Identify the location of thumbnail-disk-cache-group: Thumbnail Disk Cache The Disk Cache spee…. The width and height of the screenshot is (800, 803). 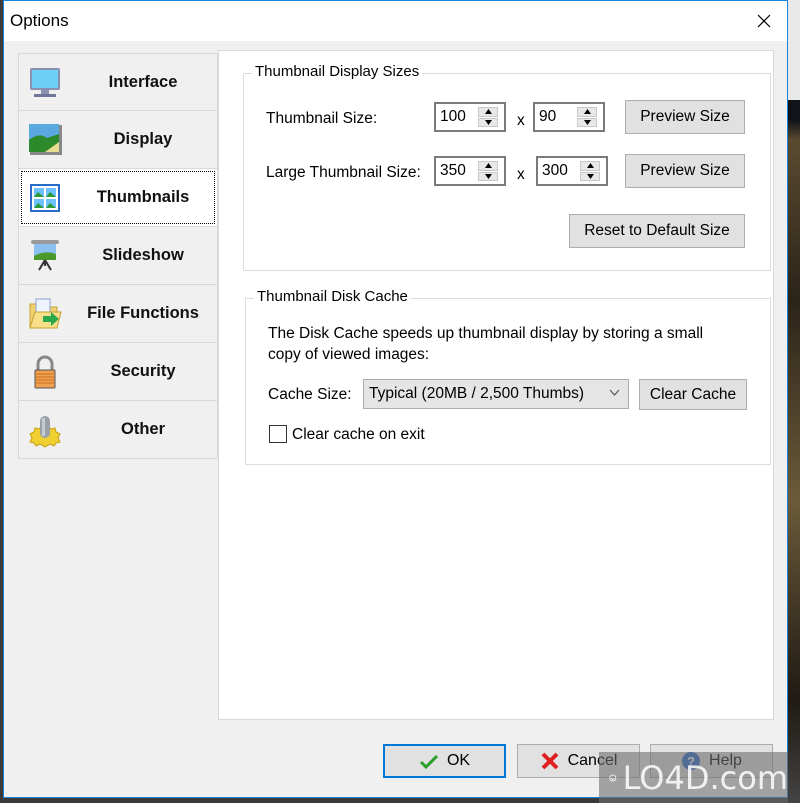
(508, 376).